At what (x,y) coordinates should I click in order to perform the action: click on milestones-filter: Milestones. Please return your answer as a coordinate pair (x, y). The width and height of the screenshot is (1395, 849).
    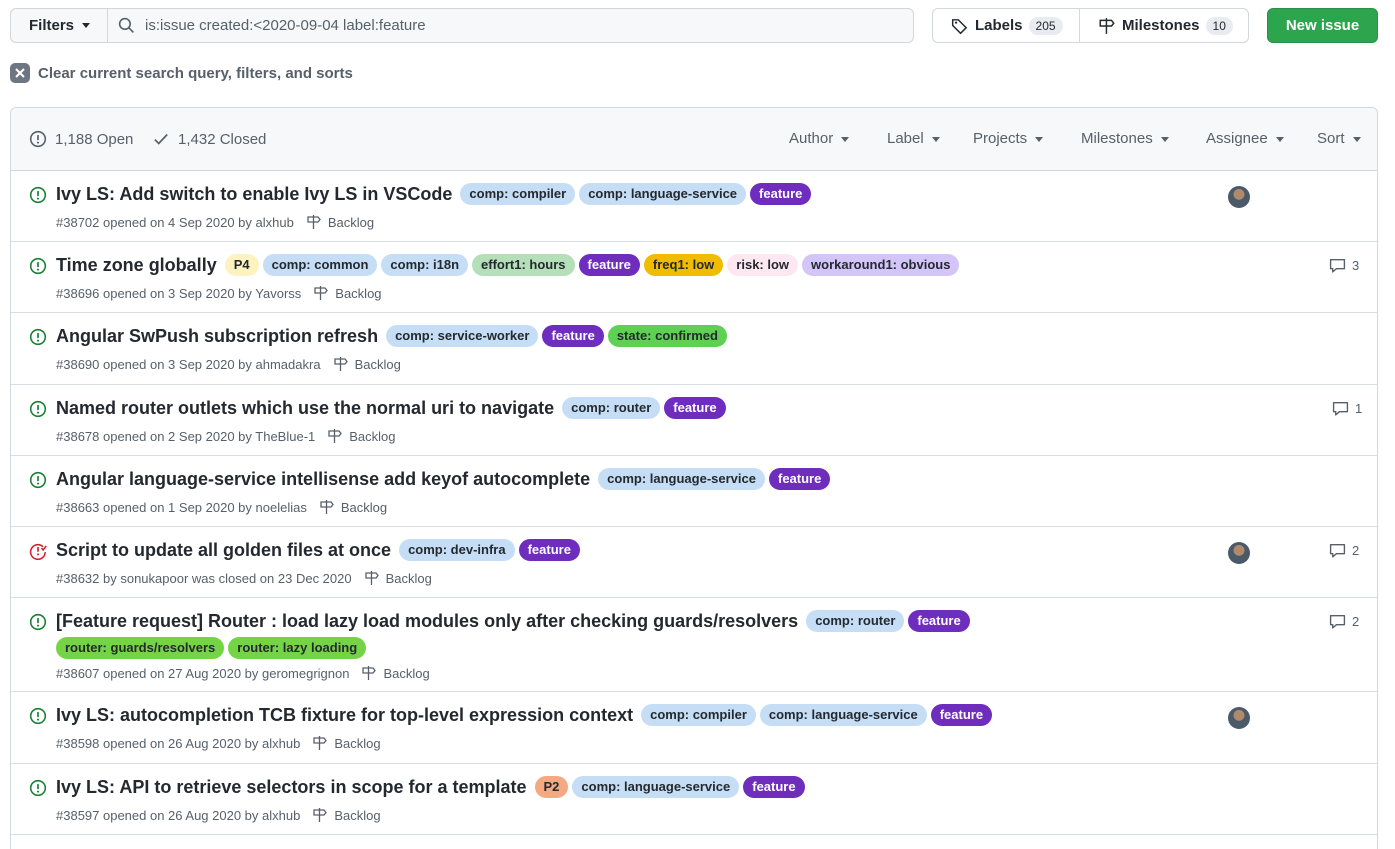
    Looking at the image, I should click on (1125, 138).